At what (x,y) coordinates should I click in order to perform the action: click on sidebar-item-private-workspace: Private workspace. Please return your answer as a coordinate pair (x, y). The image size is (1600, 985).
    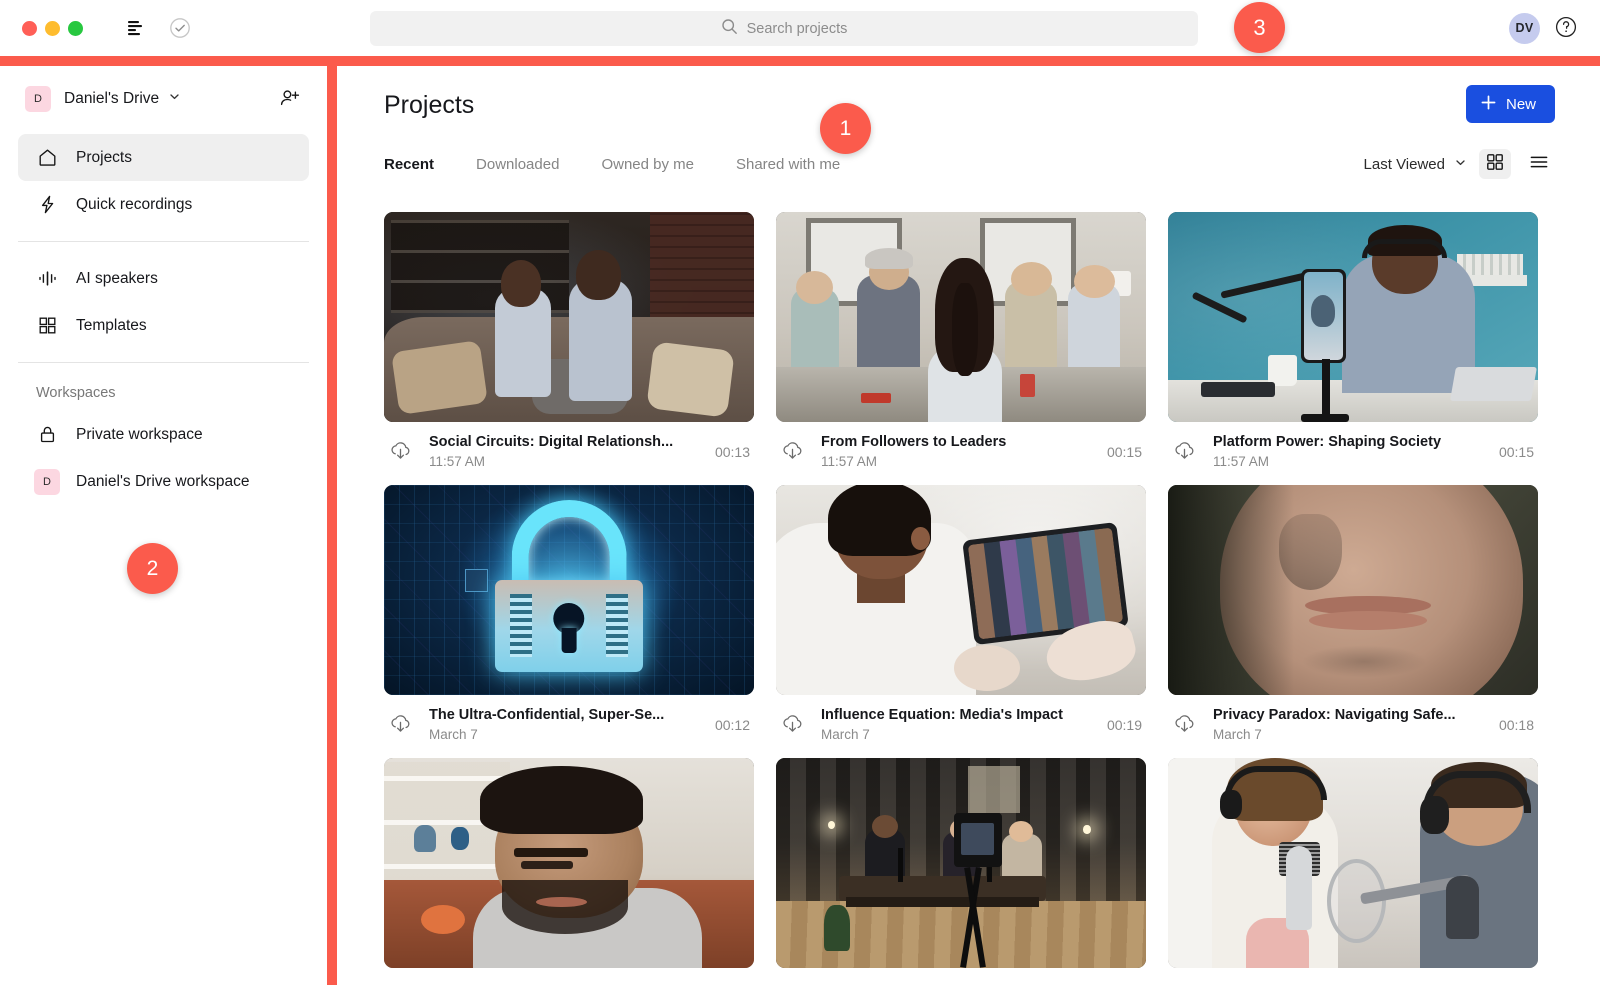
    Looking at the image, I should click on (163, 434).